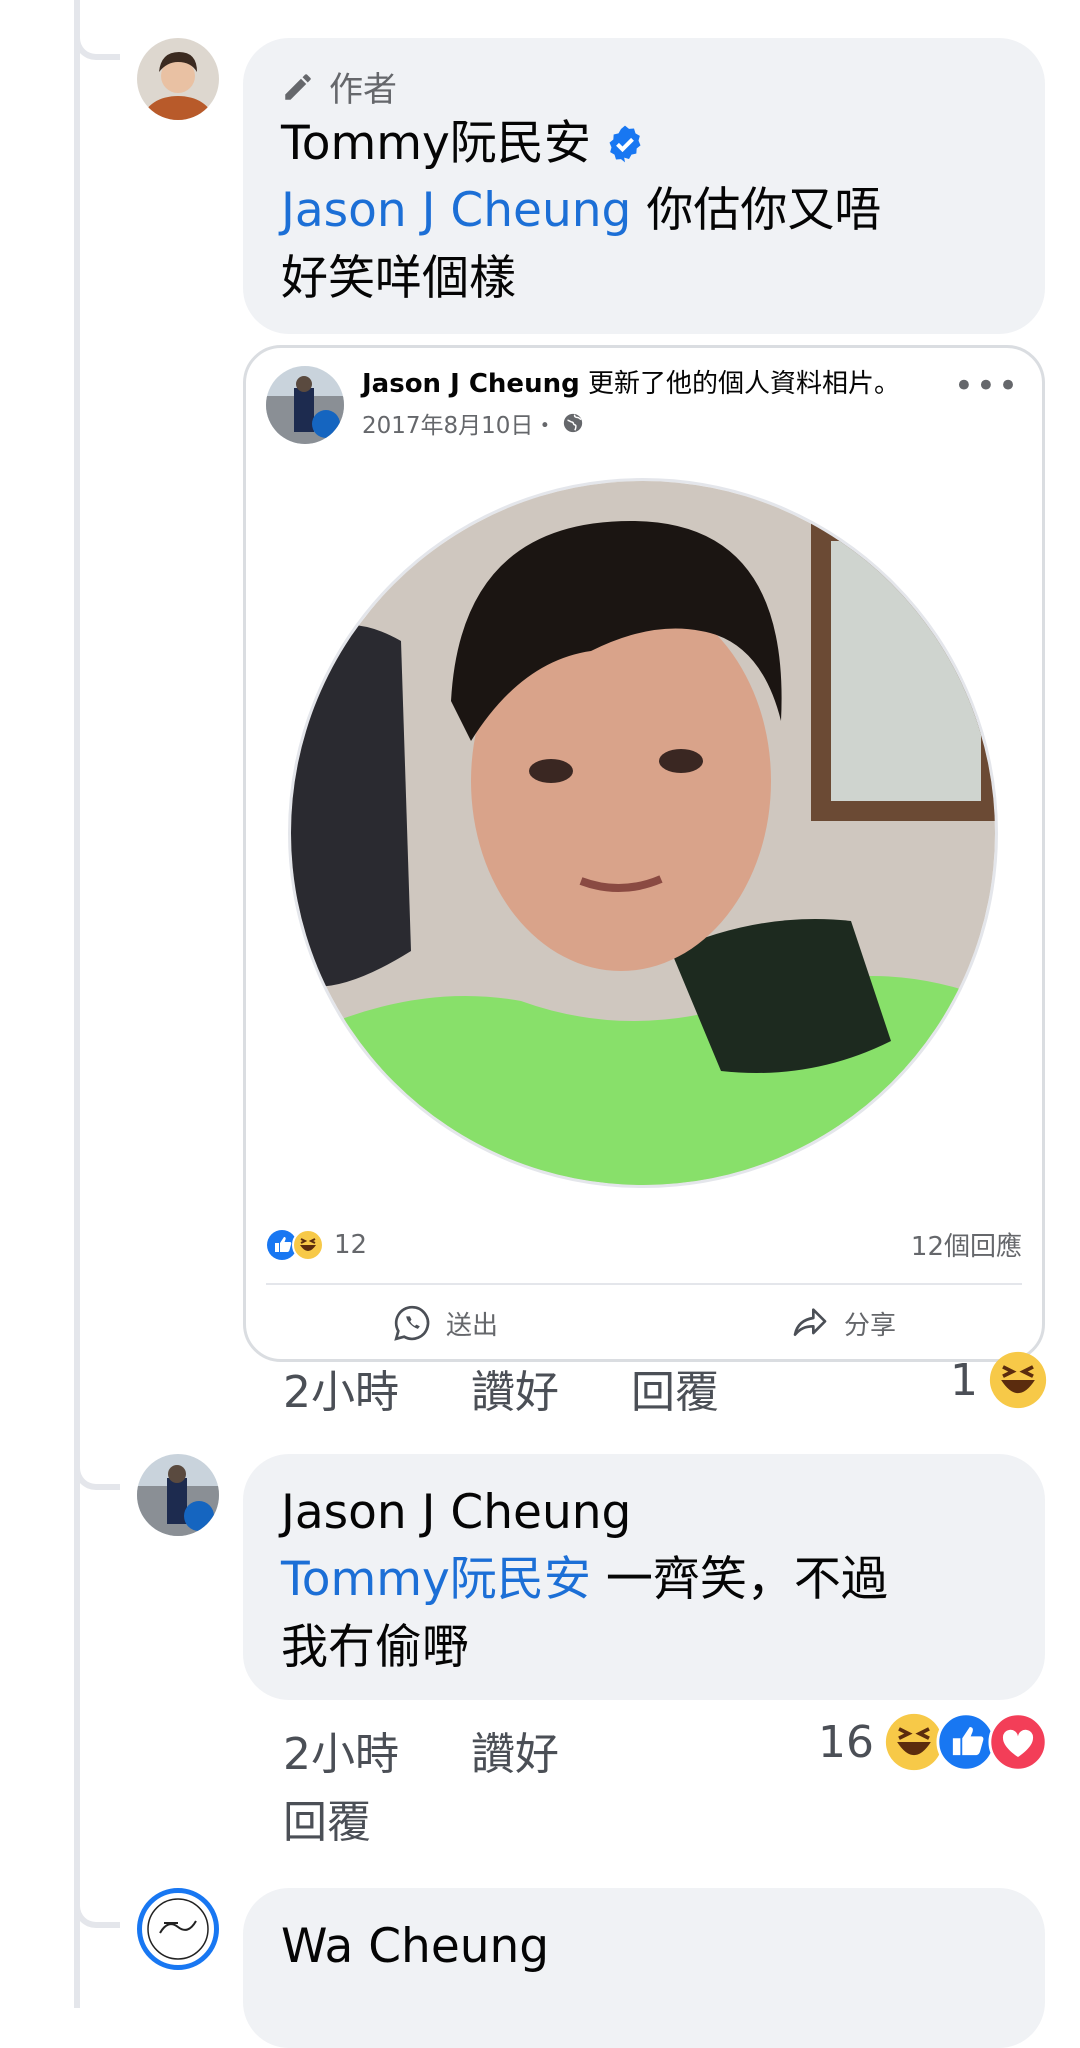  What do you see at coordinates (471, 384) in the screenshot?
I see `post-author-name: Jason J Cheung` at bounding box center [471, 384].